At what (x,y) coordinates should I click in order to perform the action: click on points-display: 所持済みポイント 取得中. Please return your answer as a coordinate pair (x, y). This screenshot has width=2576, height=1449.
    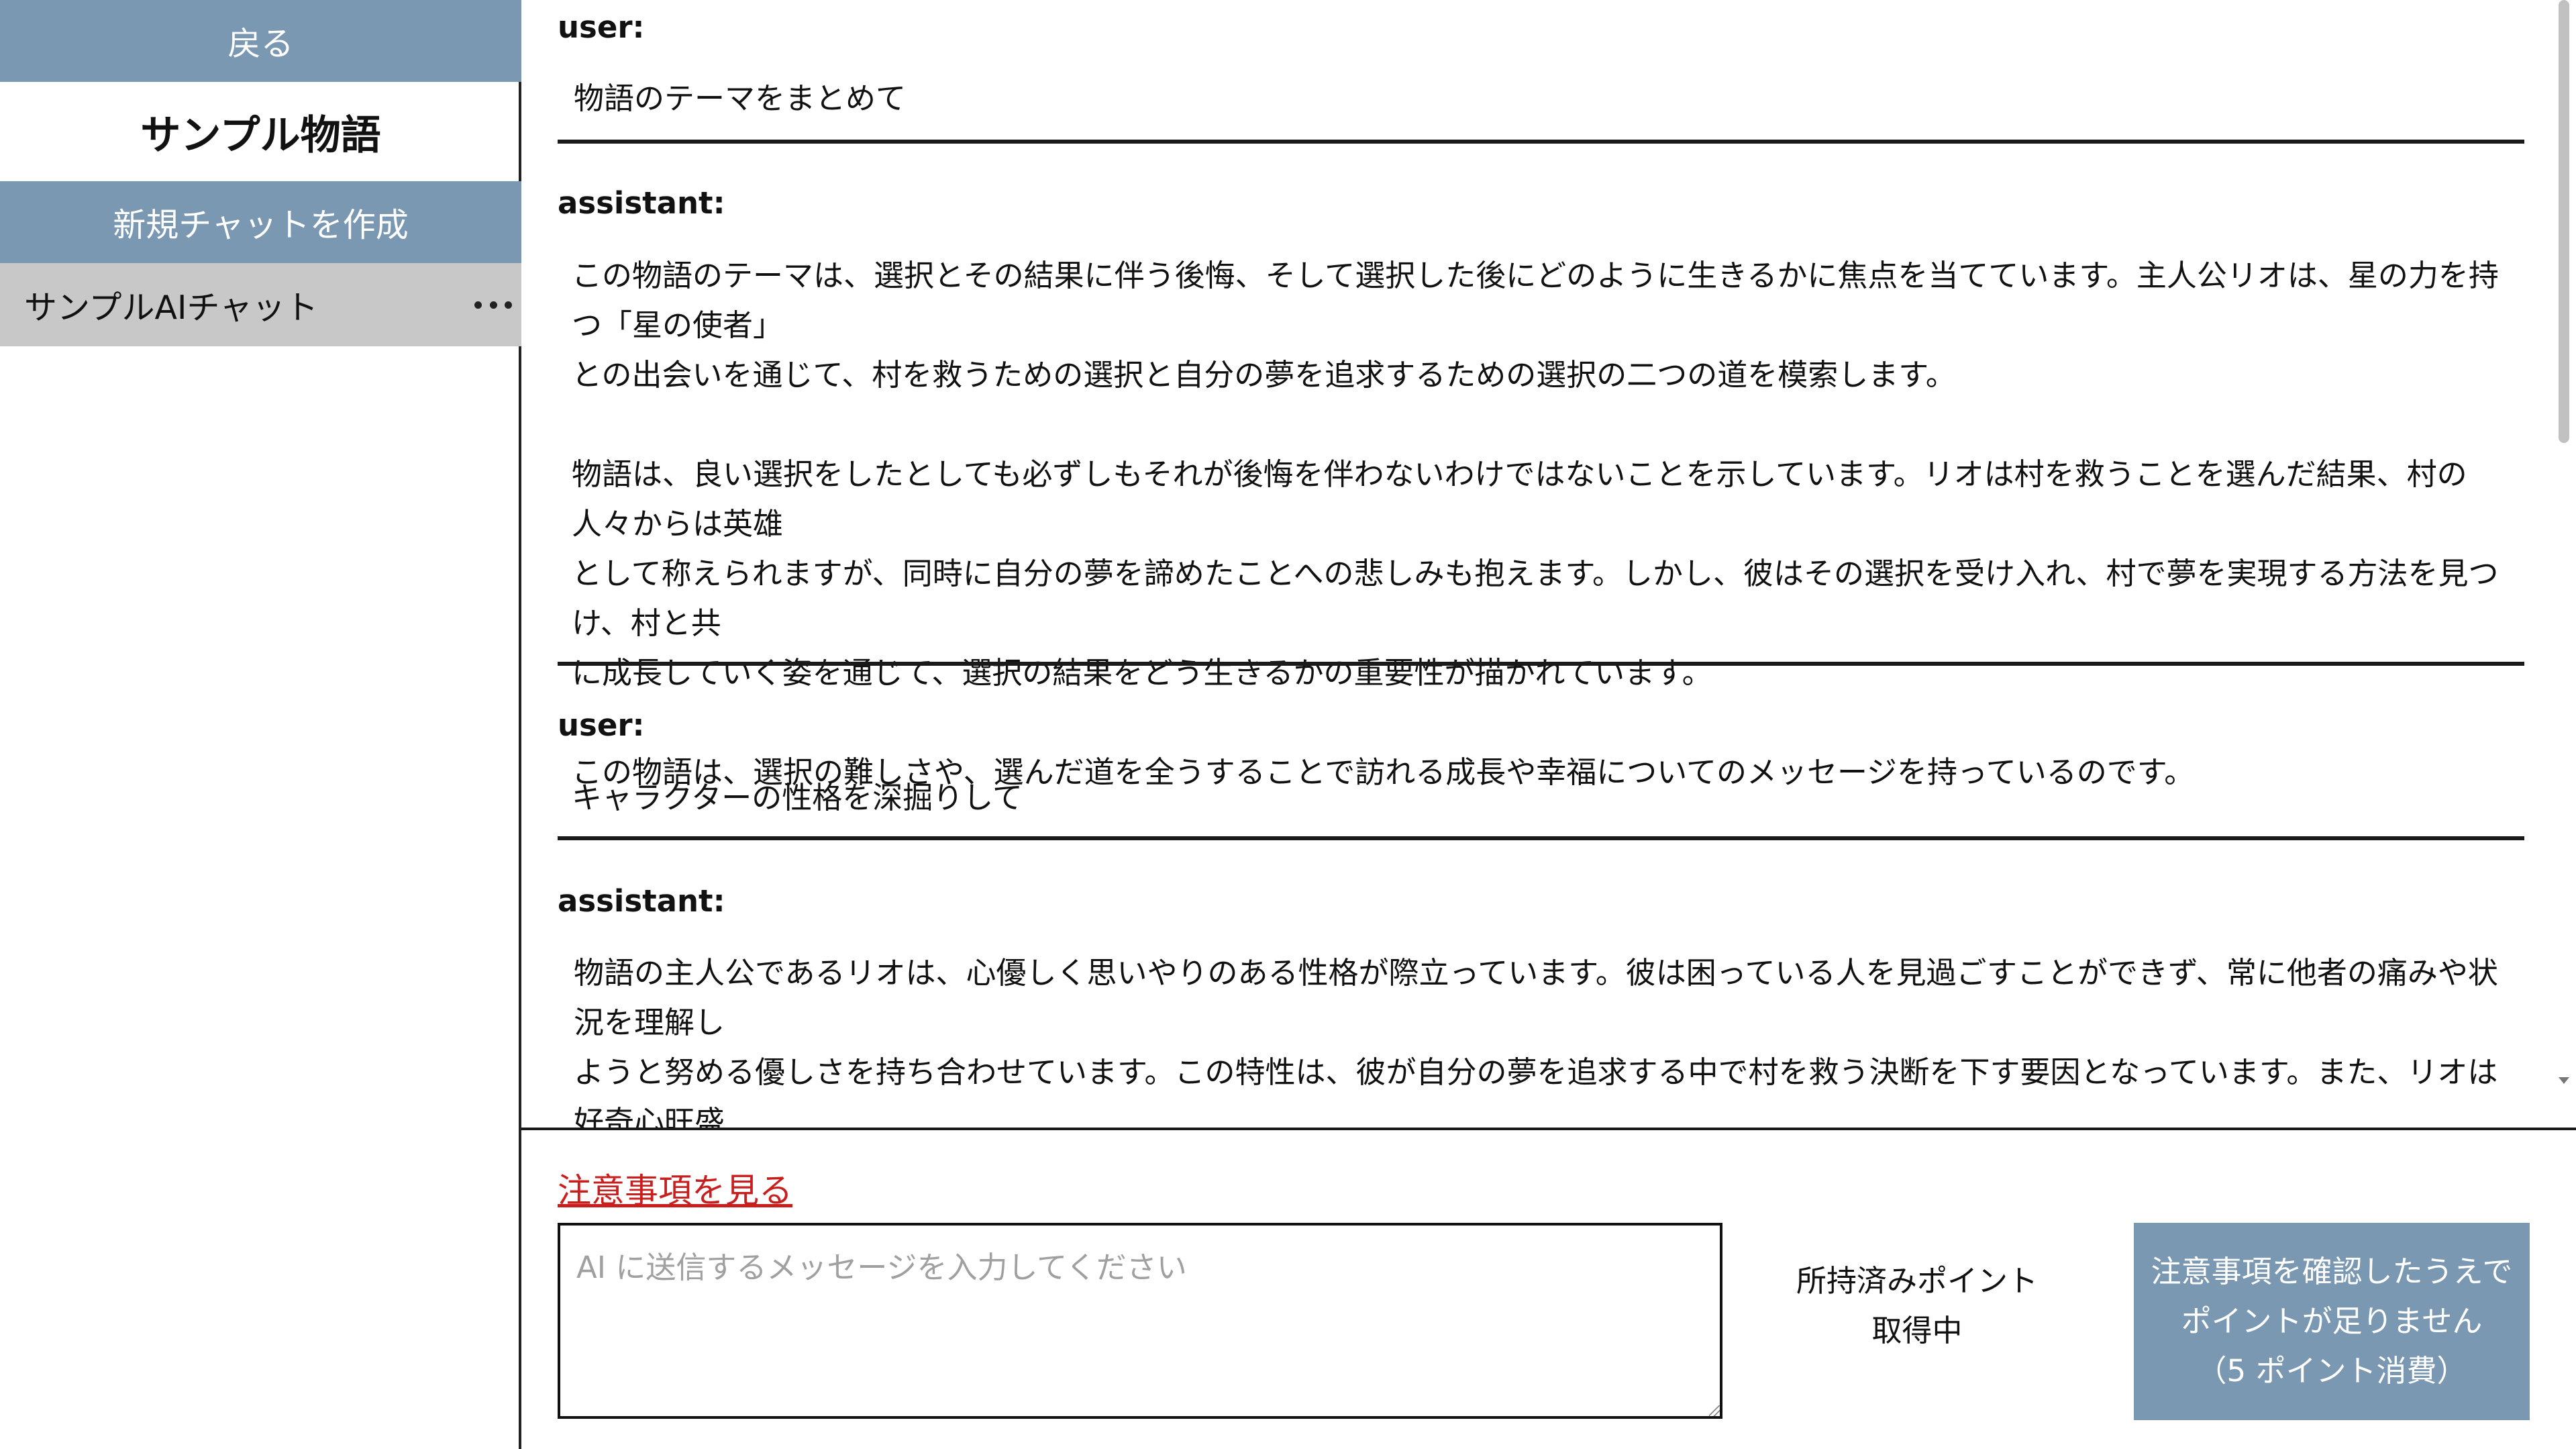
    Looking at the image, I should click on (1917, 1306).